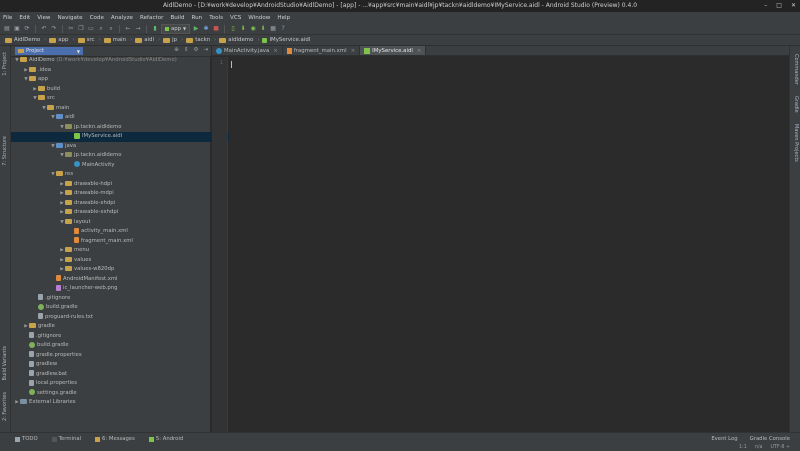 This screenshot has height=451, width=800. Describe the element at coordinates (117, 394) in the screenshot. I see `tree-item: settings.gradle` at that location.